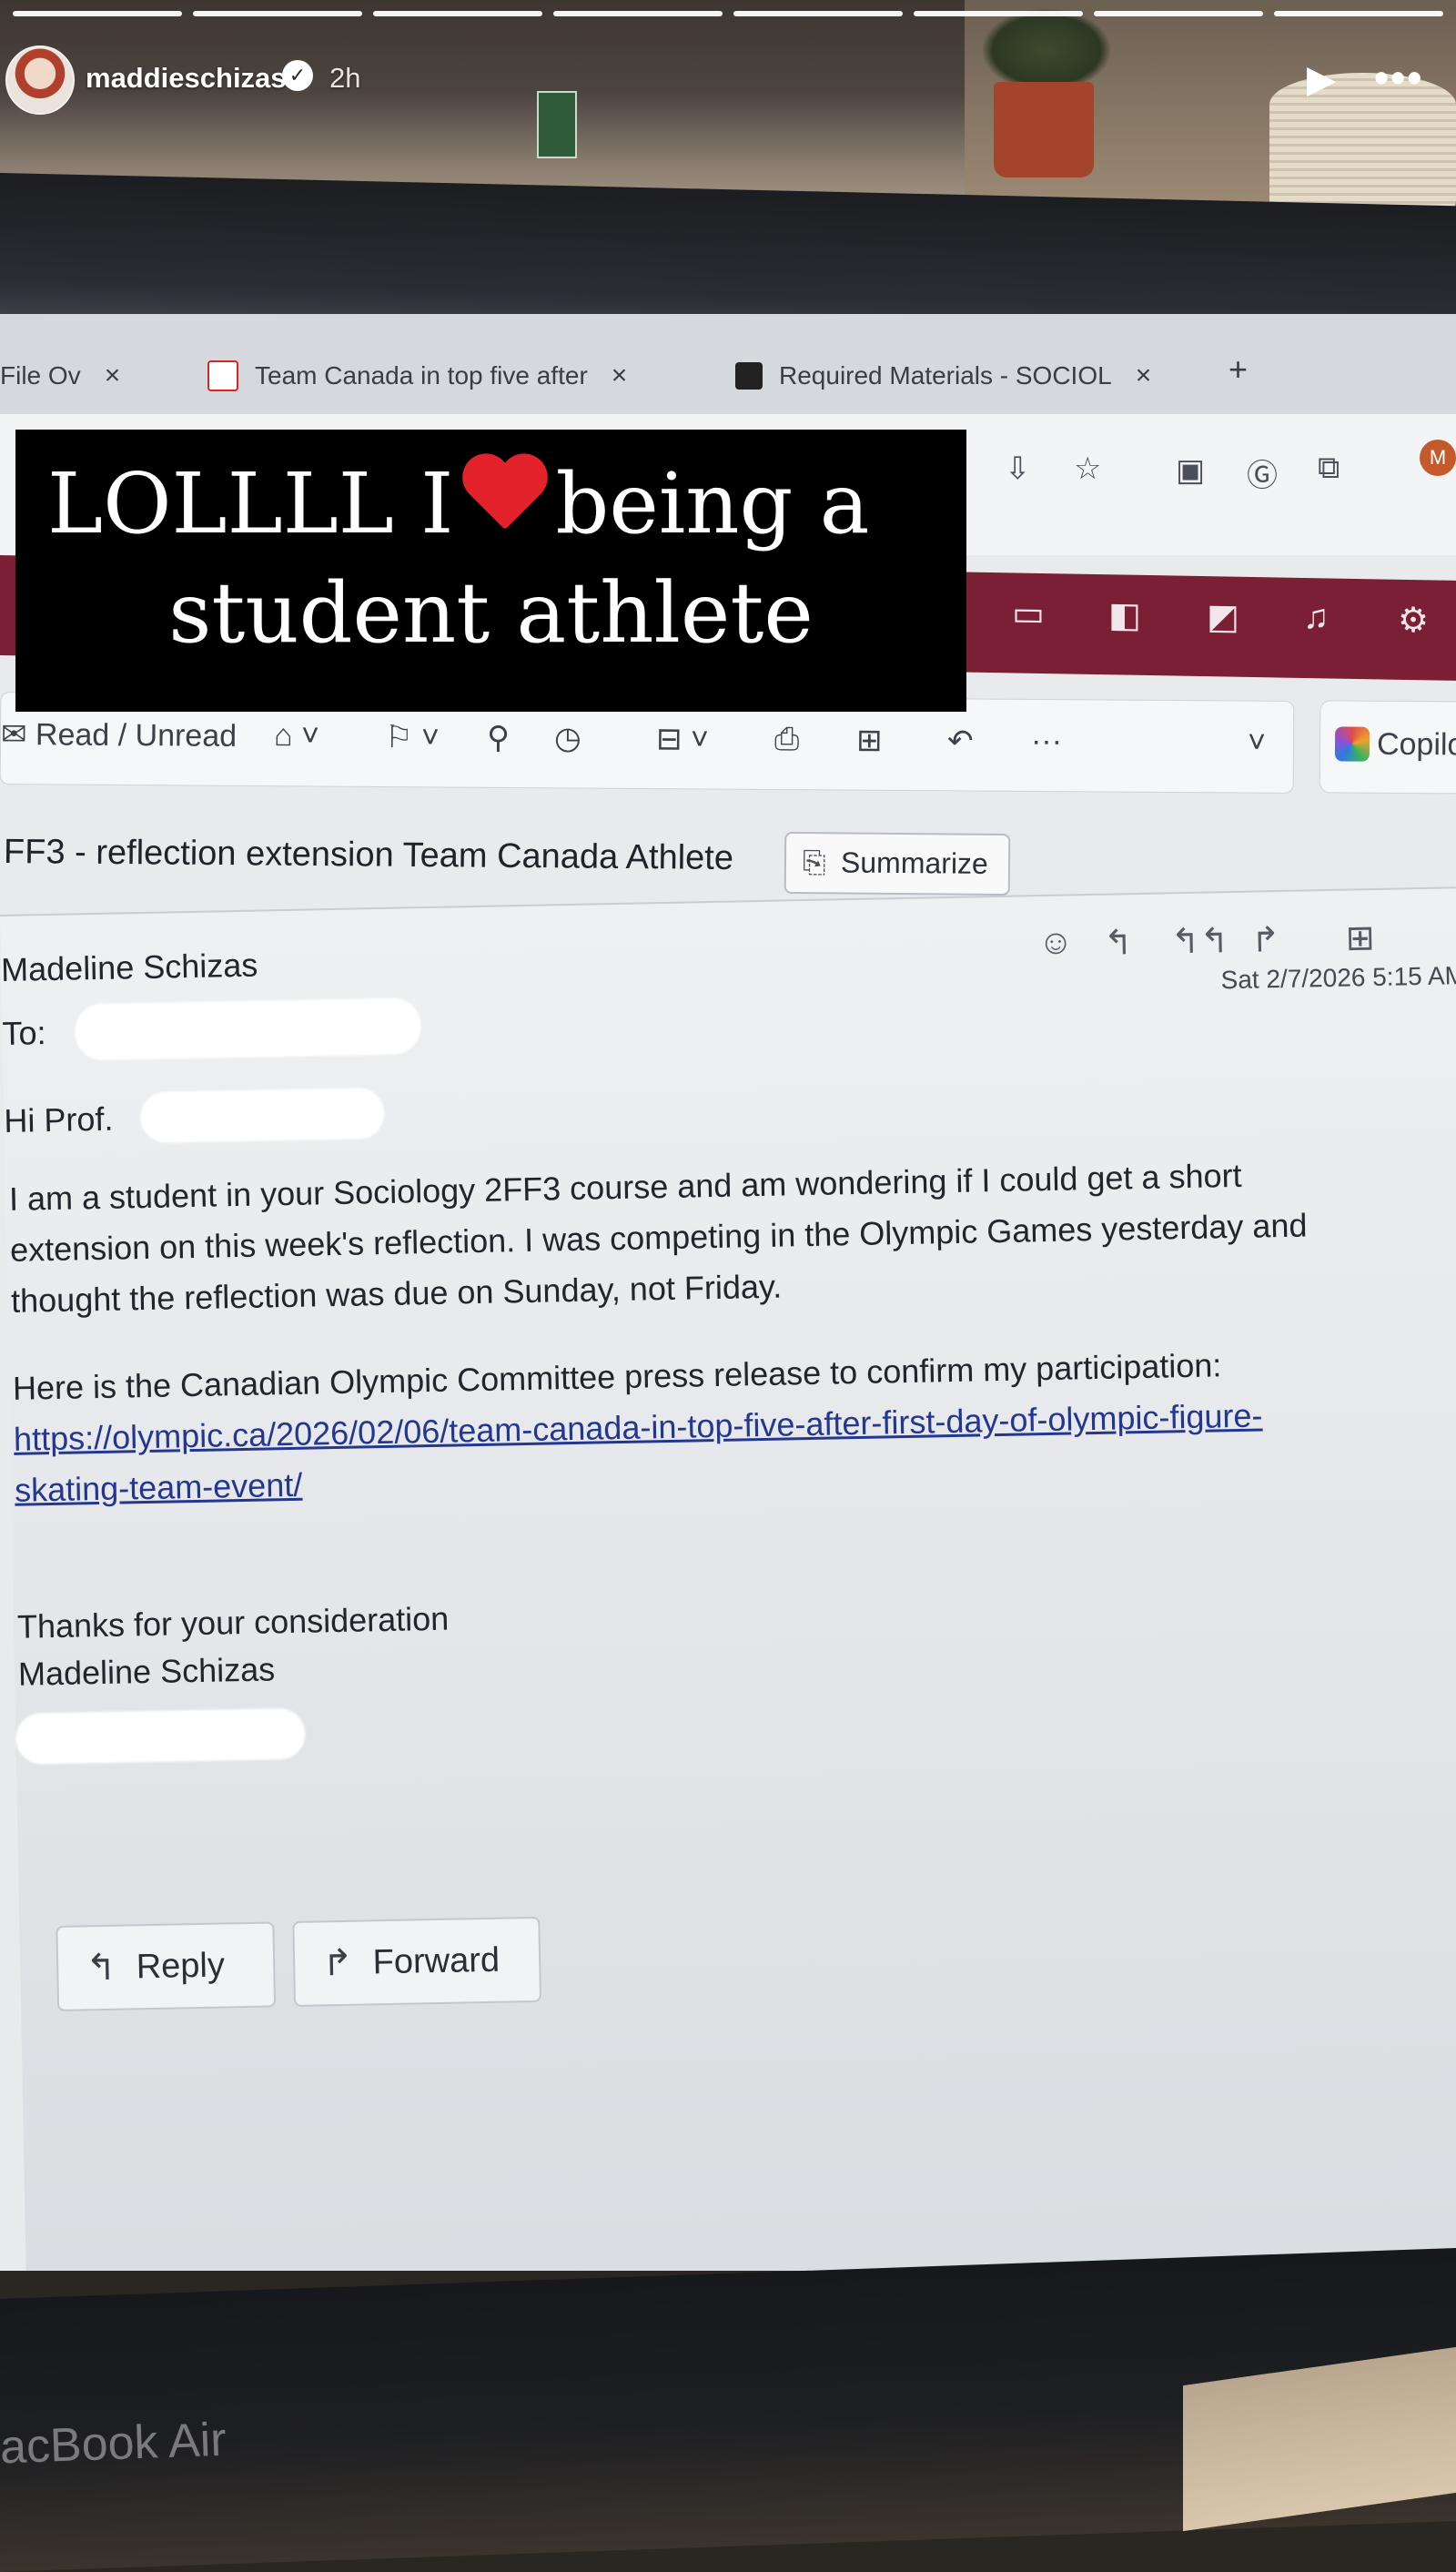 Image resolution: width=1456 pixels, height=2572 pixels. I want to click on more-options-icon: ···, so click(1046, 741).